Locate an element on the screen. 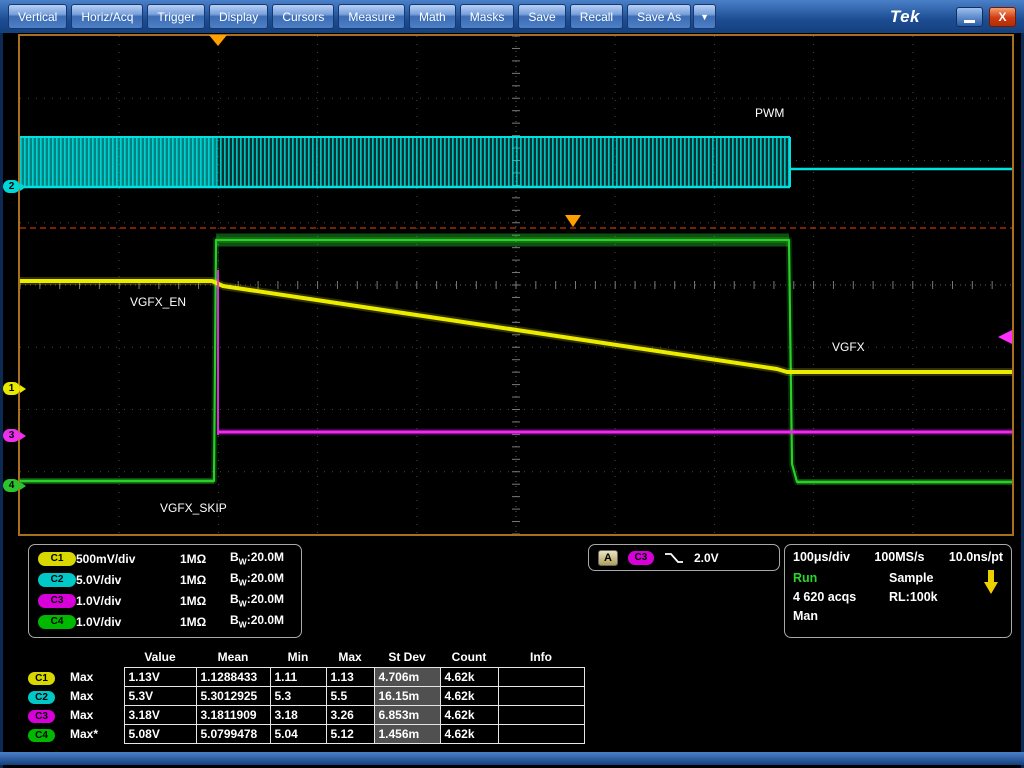  measurement-row-c2: C2 Max 5.3V 5.3012925 5.3 5.5 16.15m 4.62k is located at coordinates (306, 696).